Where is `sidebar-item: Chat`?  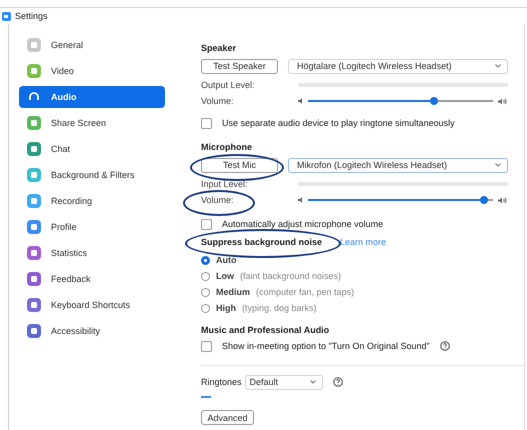 sidebar-item: Chat is located at coordinates (92, 149).